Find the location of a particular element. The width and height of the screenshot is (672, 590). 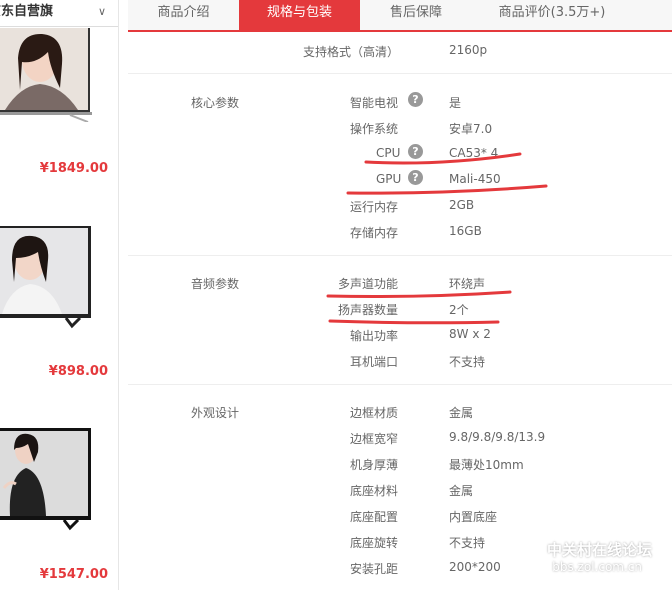

watermark-url: bbs.zol.com.cn is located at coordinates (597, 567).